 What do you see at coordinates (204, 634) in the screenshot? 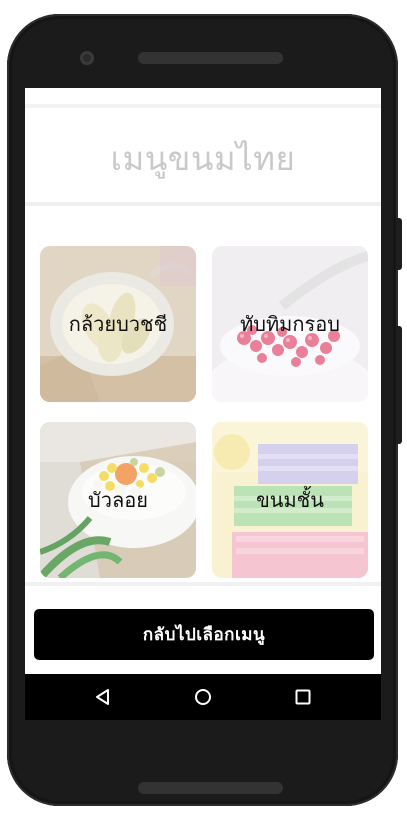
I see `back-to-menu-button: กลับไปเลือกเมนู` at bounding box center [204, 634].